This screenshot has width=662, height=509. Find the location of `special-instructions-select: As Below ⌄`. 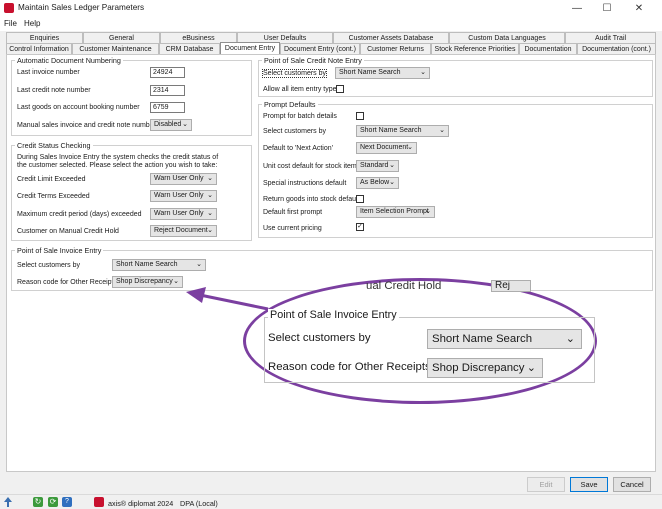

special-instructions-select: As Below ⌄ is located at coordinates (377, 183).